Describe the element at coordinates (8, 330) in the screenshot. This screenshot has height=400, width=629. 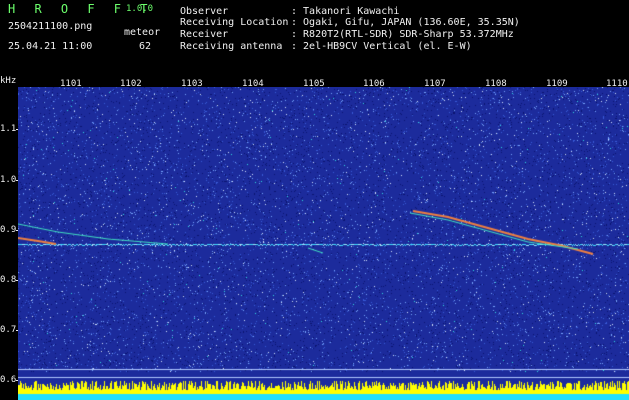
I see `y-tick-0-7: 0.7` at that location.